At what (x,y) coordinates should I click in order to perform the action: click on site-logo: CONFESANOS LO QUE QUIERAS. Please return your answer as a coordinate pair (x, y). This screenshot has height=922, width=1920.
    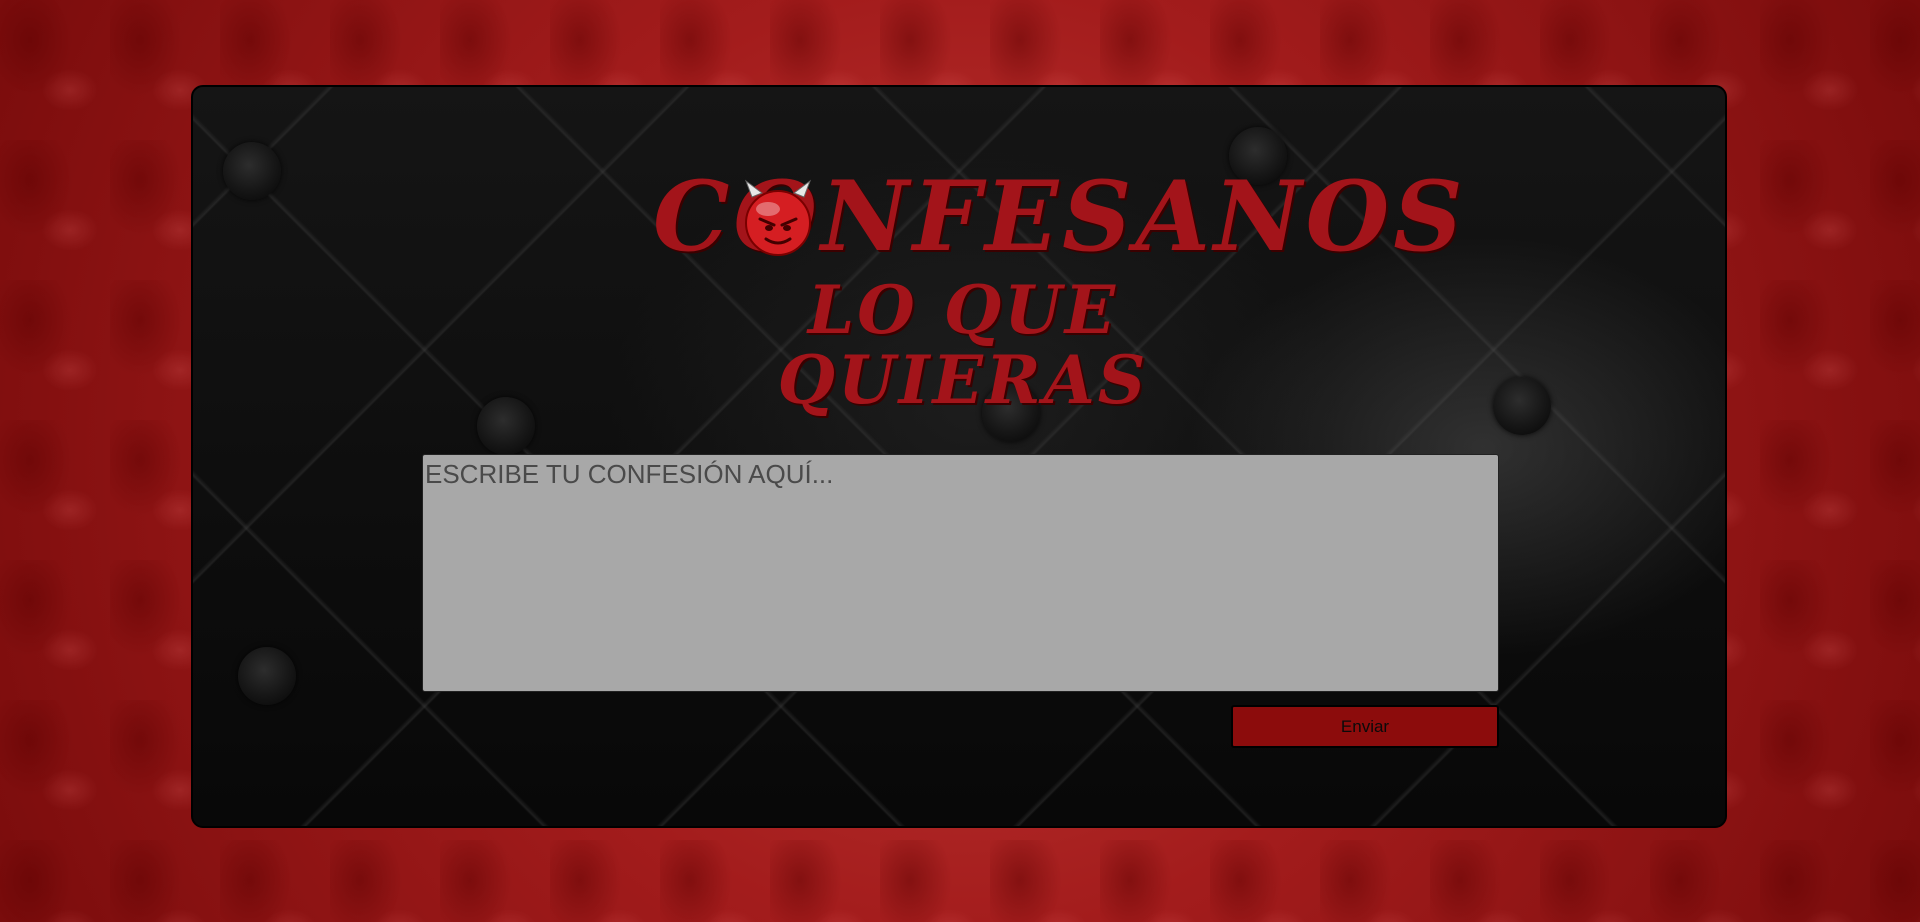
    Looking at the image, I should click on (1058, 286).